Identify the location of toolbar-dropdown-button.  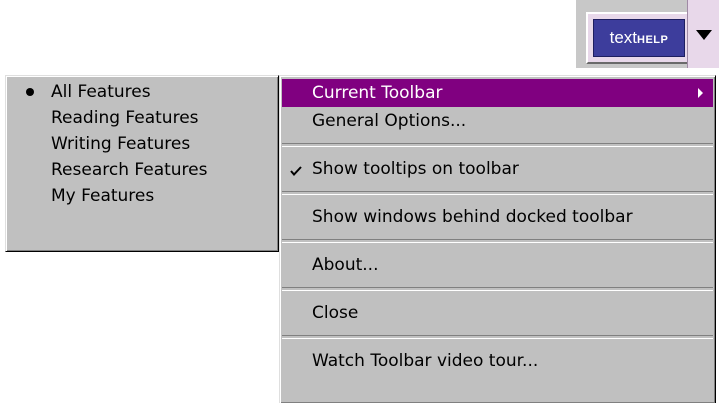
(703, 34).